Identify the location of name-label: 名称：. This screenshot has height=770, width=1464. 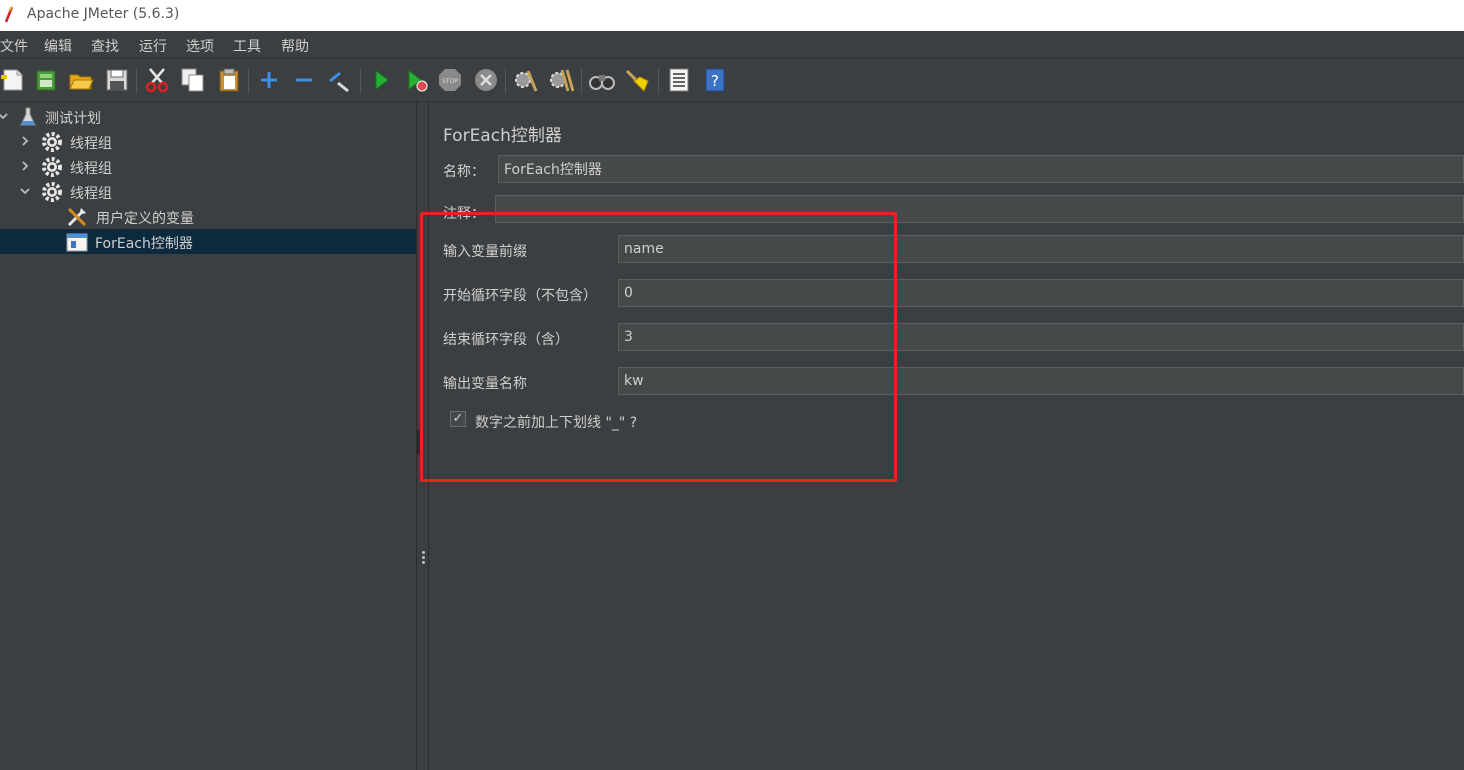
(464, 172).